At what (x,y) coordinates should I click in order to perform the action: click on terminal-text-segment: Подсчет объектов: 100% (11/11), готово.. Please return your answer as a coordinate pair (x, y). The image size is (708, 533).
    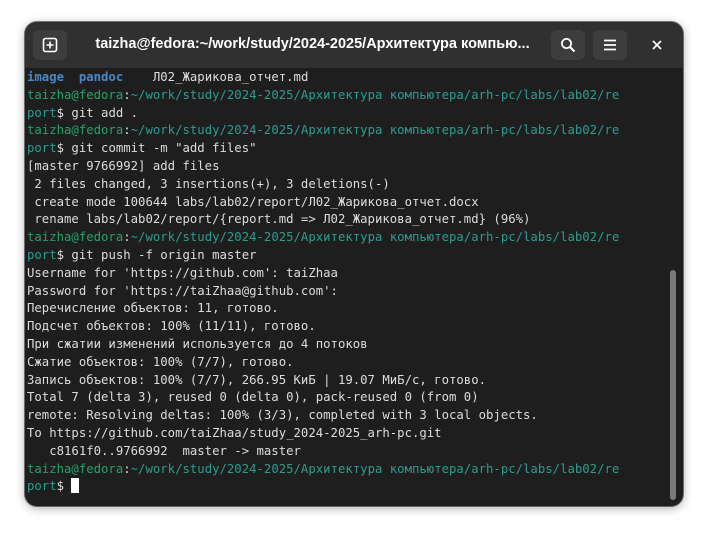
    Looking at the image, I should click on (171, 326).